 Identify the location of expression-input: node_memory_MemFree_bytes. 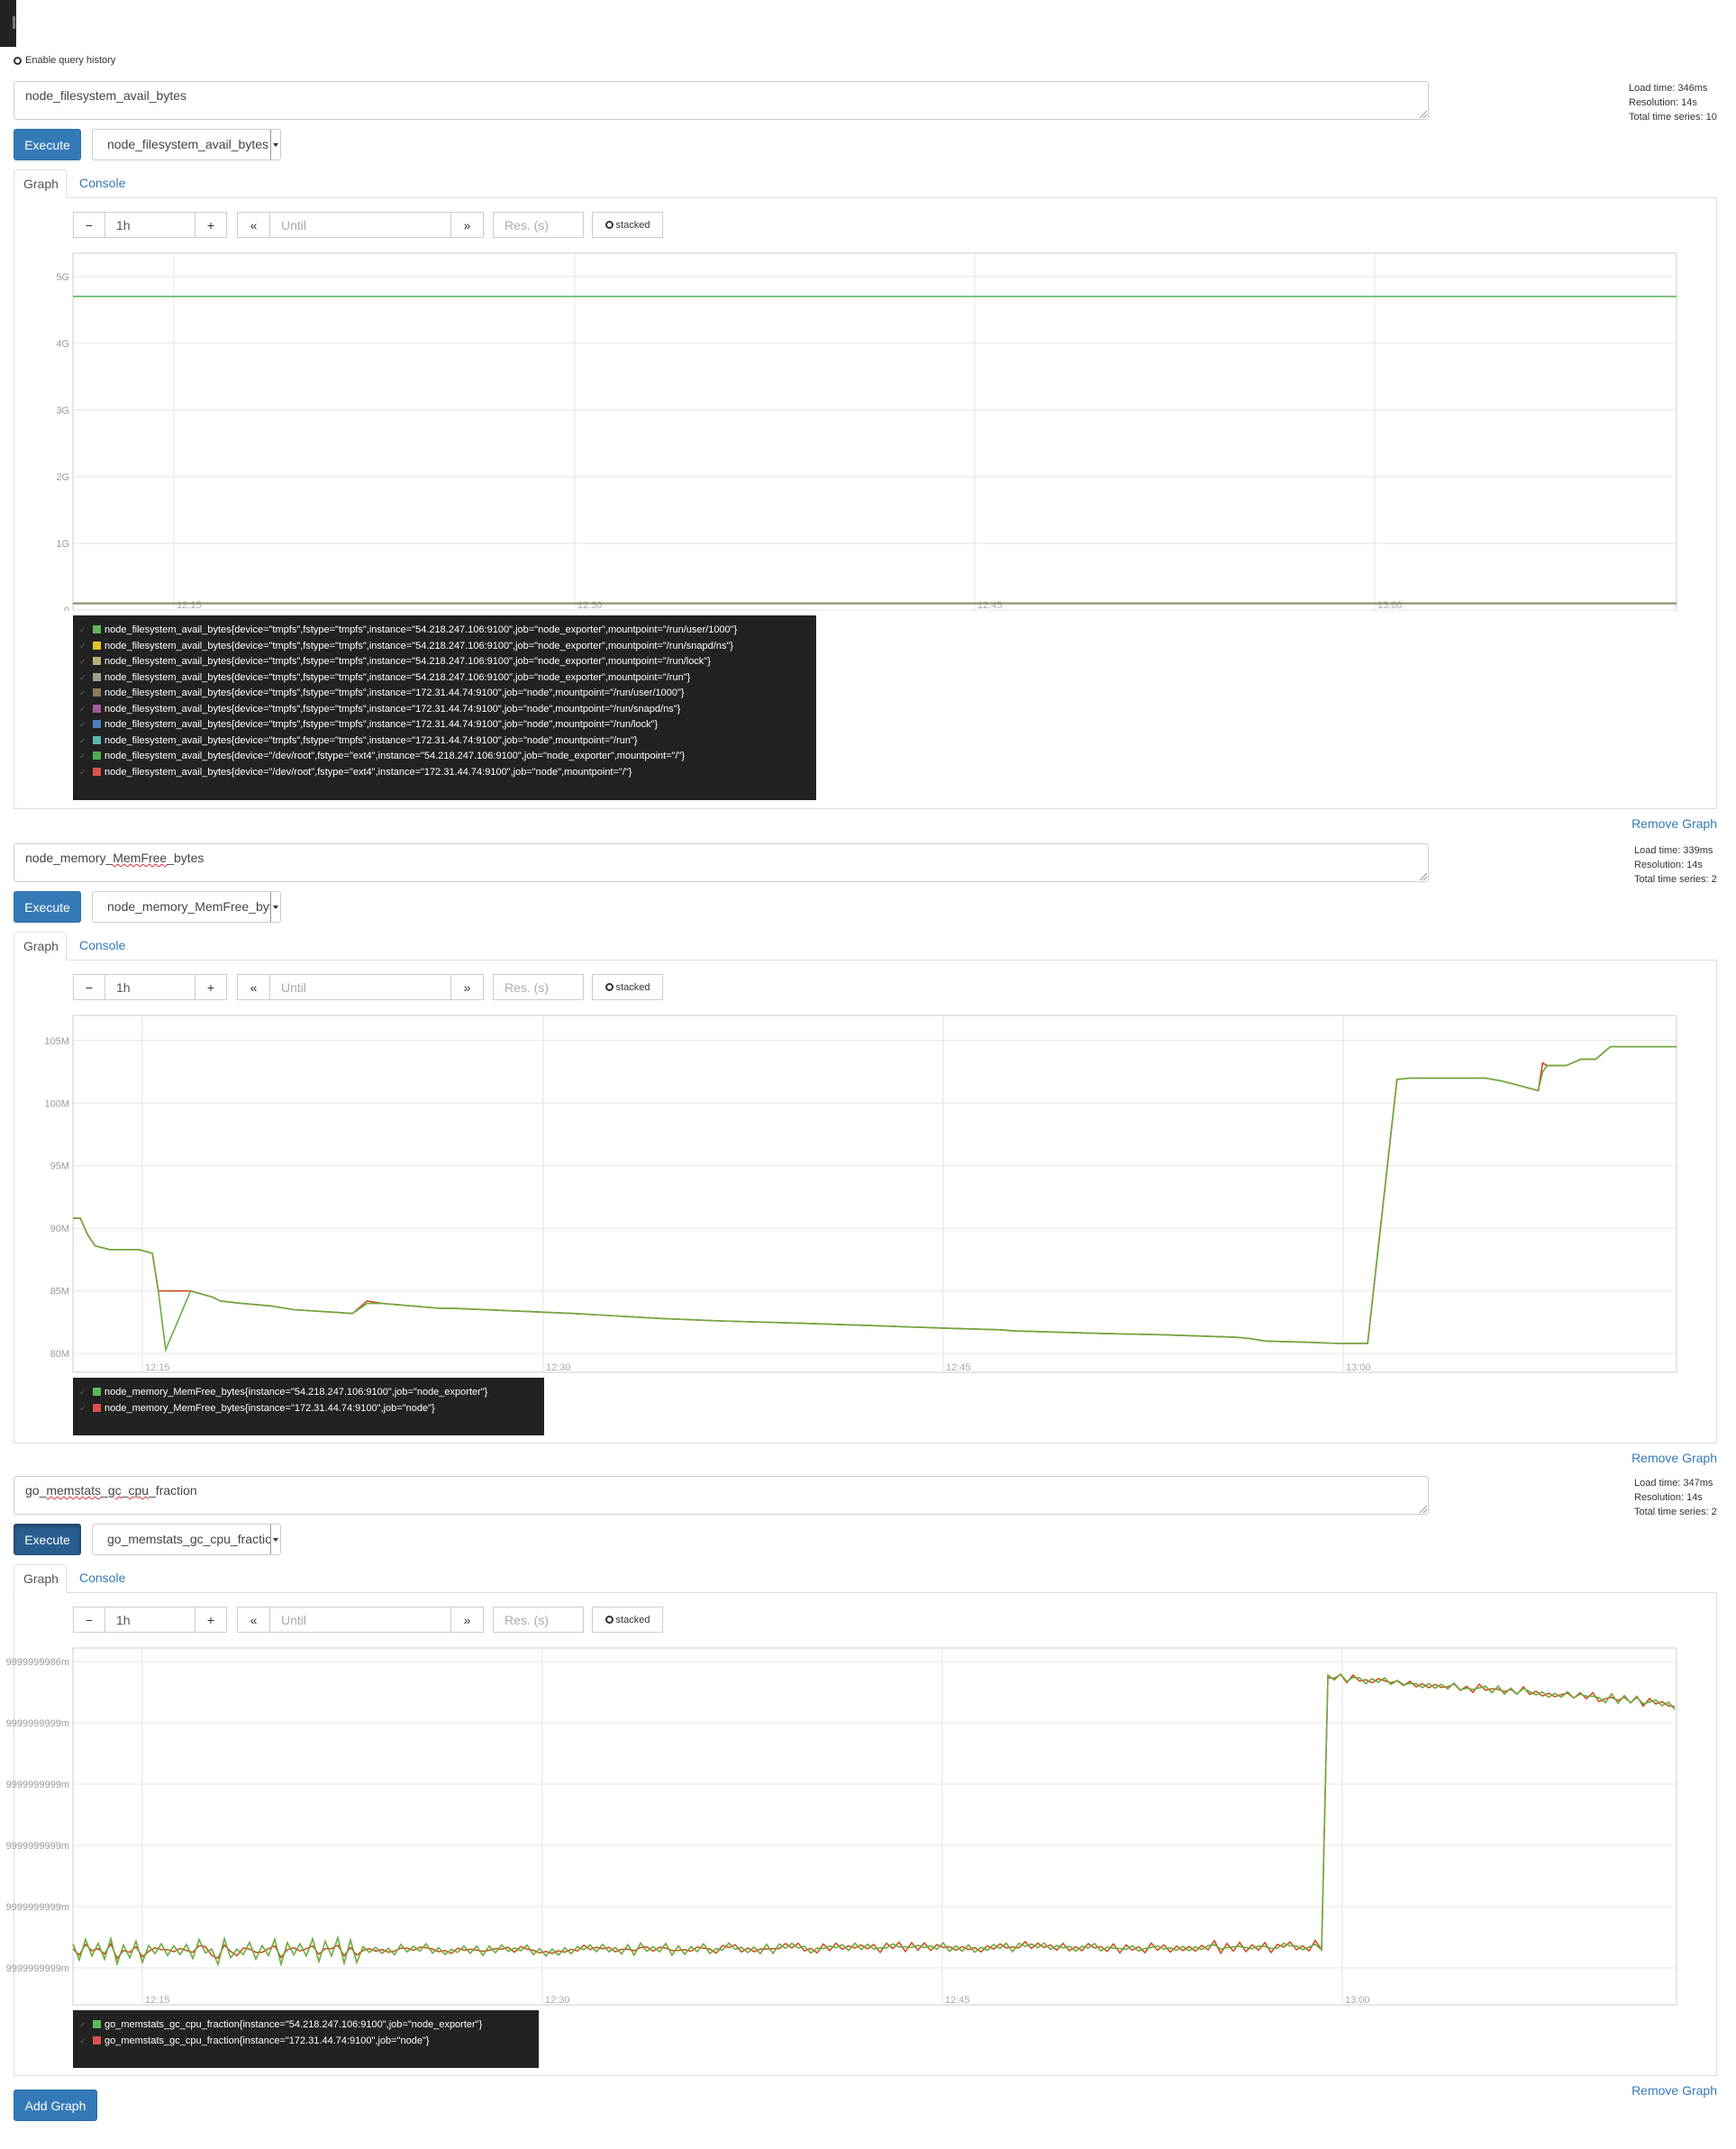
(721, 862).